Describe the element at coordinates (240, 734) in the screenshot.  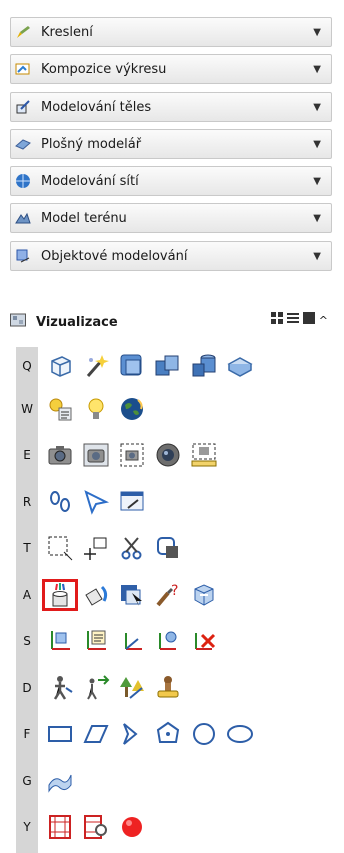
I see `ellipse-icon` at that location.